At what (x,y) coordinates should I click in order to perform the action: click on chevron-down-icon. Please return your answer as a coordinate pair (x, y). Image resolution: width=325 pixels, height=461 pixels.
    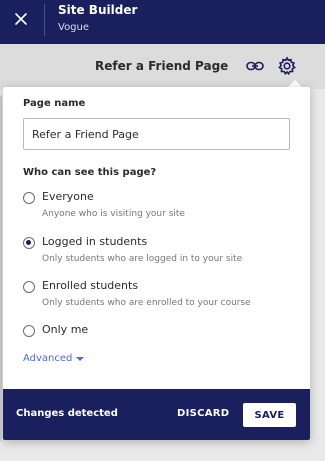
    Looking at the image, I should click on (80, 359).